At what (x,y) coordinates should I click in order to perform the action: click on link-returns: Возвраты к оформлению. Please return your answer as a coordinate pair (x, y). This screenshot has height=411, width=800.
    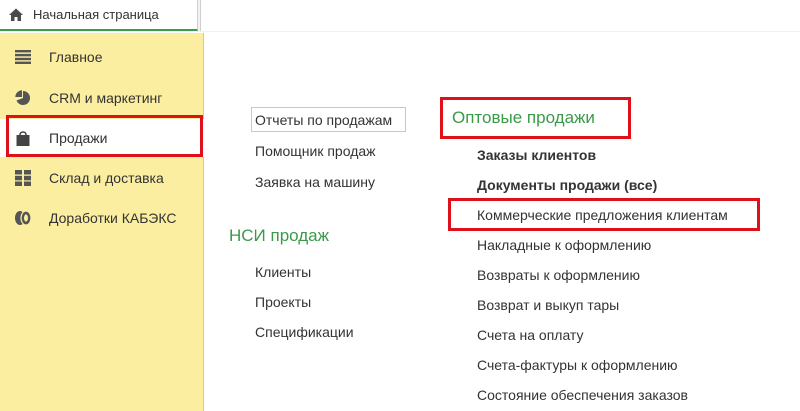
    Looking at the image, I should click on (558, 275).